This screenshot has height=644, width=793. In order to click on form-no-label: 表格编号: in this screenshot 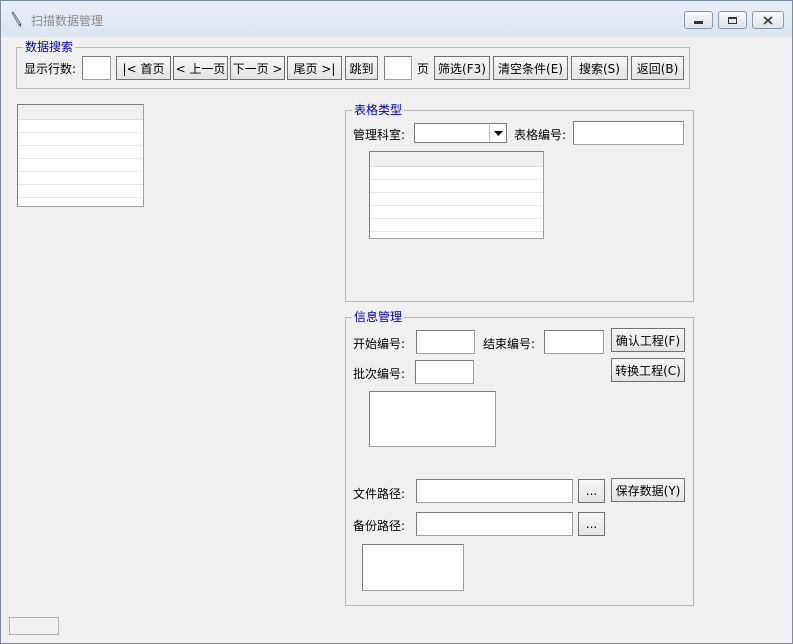, I will do `click(540, 135)`.